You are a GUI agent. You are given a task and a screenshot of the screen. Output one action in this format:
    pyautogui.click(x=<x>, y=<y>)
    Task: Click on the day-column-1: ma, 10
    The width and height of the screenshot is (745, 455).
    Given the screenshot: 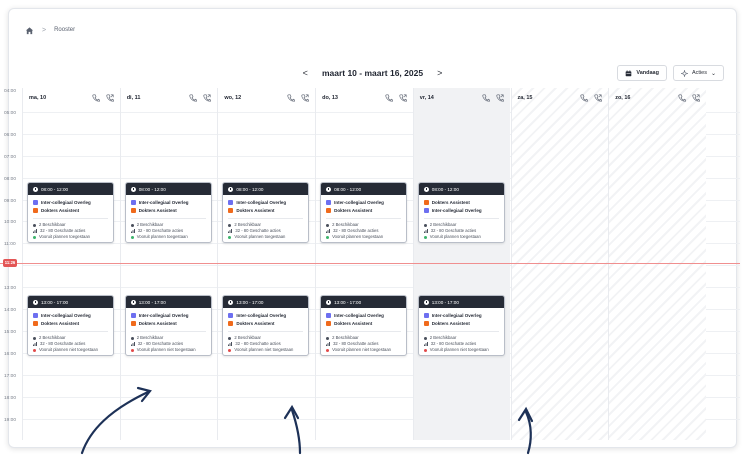 What is the action you would take?
    pyautogui.click(x=71, y=264)
    